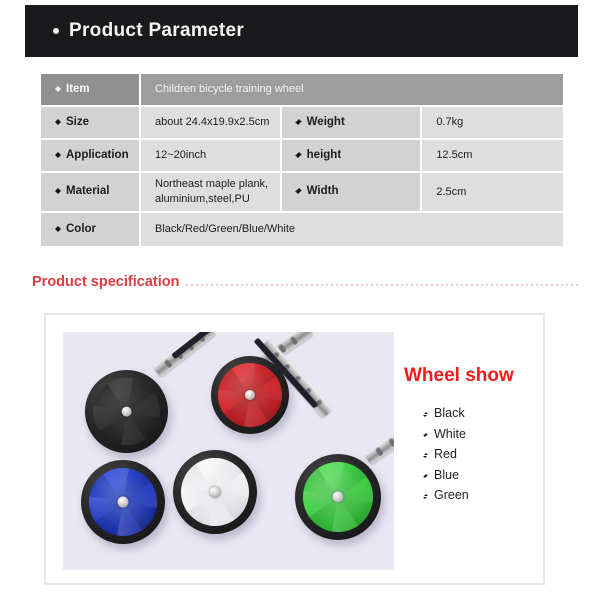 The height and width of the screenshot is (600, 600). What do you see at coordinates (338, 497) in the screenshot?
I see `green-training-wheel` at bounding box center [338, 497].